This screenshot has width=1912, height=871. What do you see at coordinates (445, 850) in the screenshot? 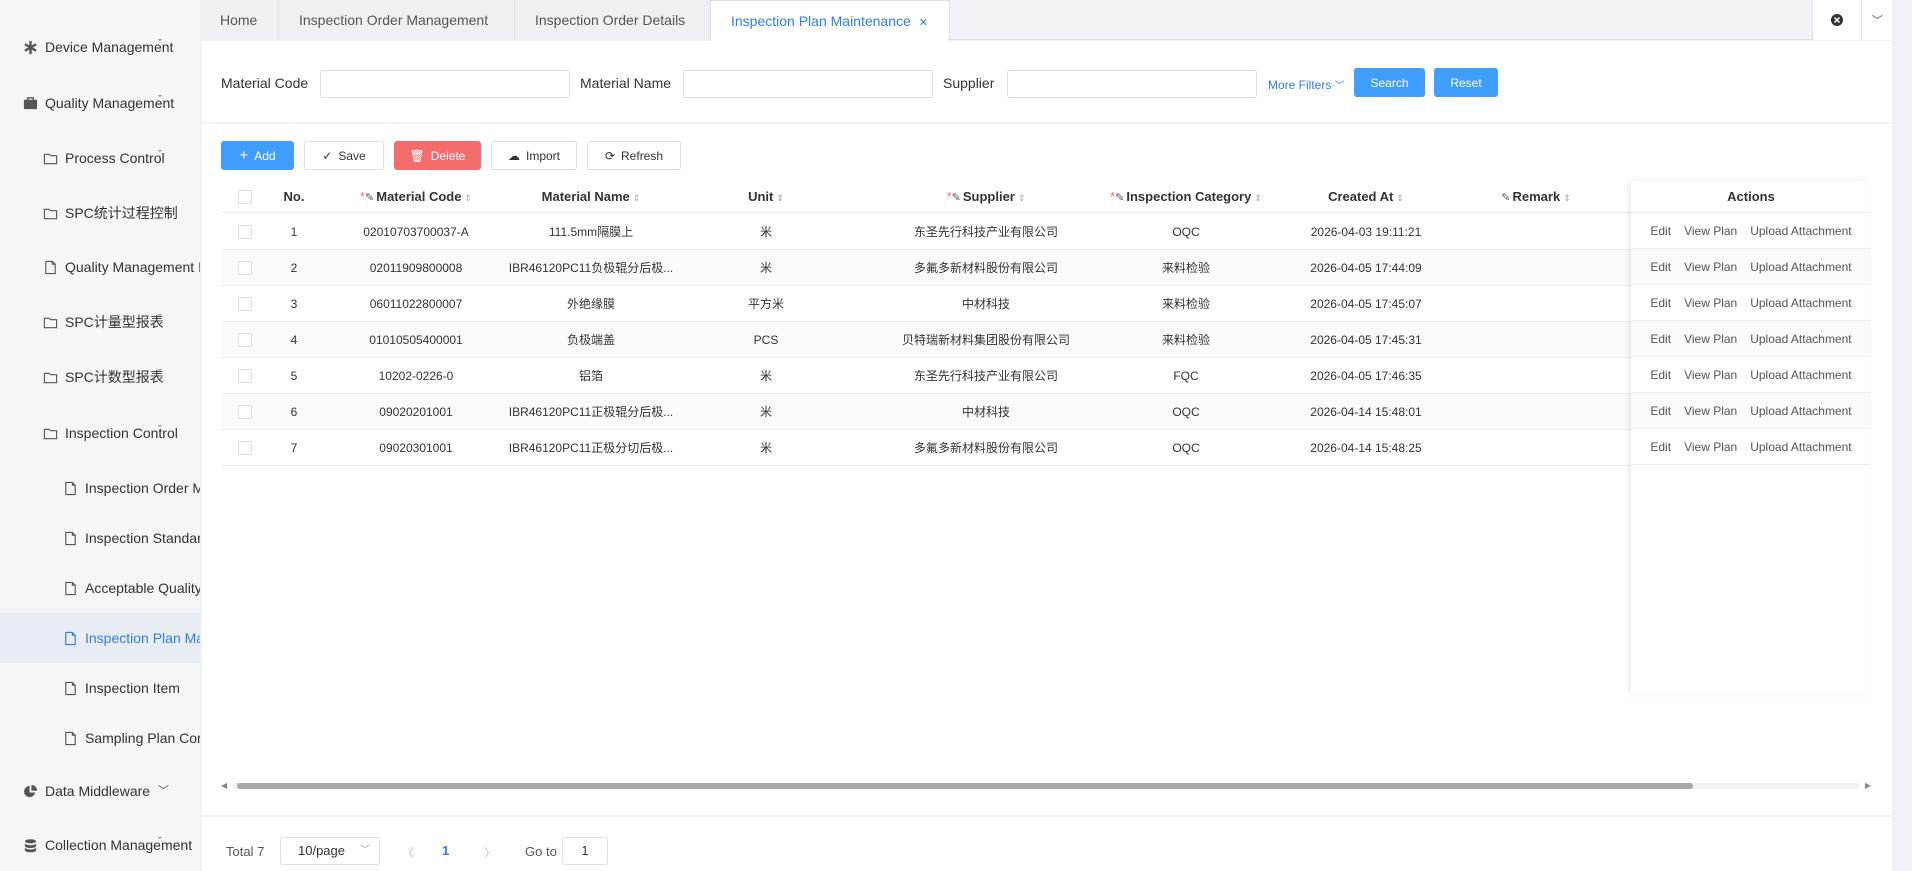
I see `page-number: 1` at bounding box center [445, 850].